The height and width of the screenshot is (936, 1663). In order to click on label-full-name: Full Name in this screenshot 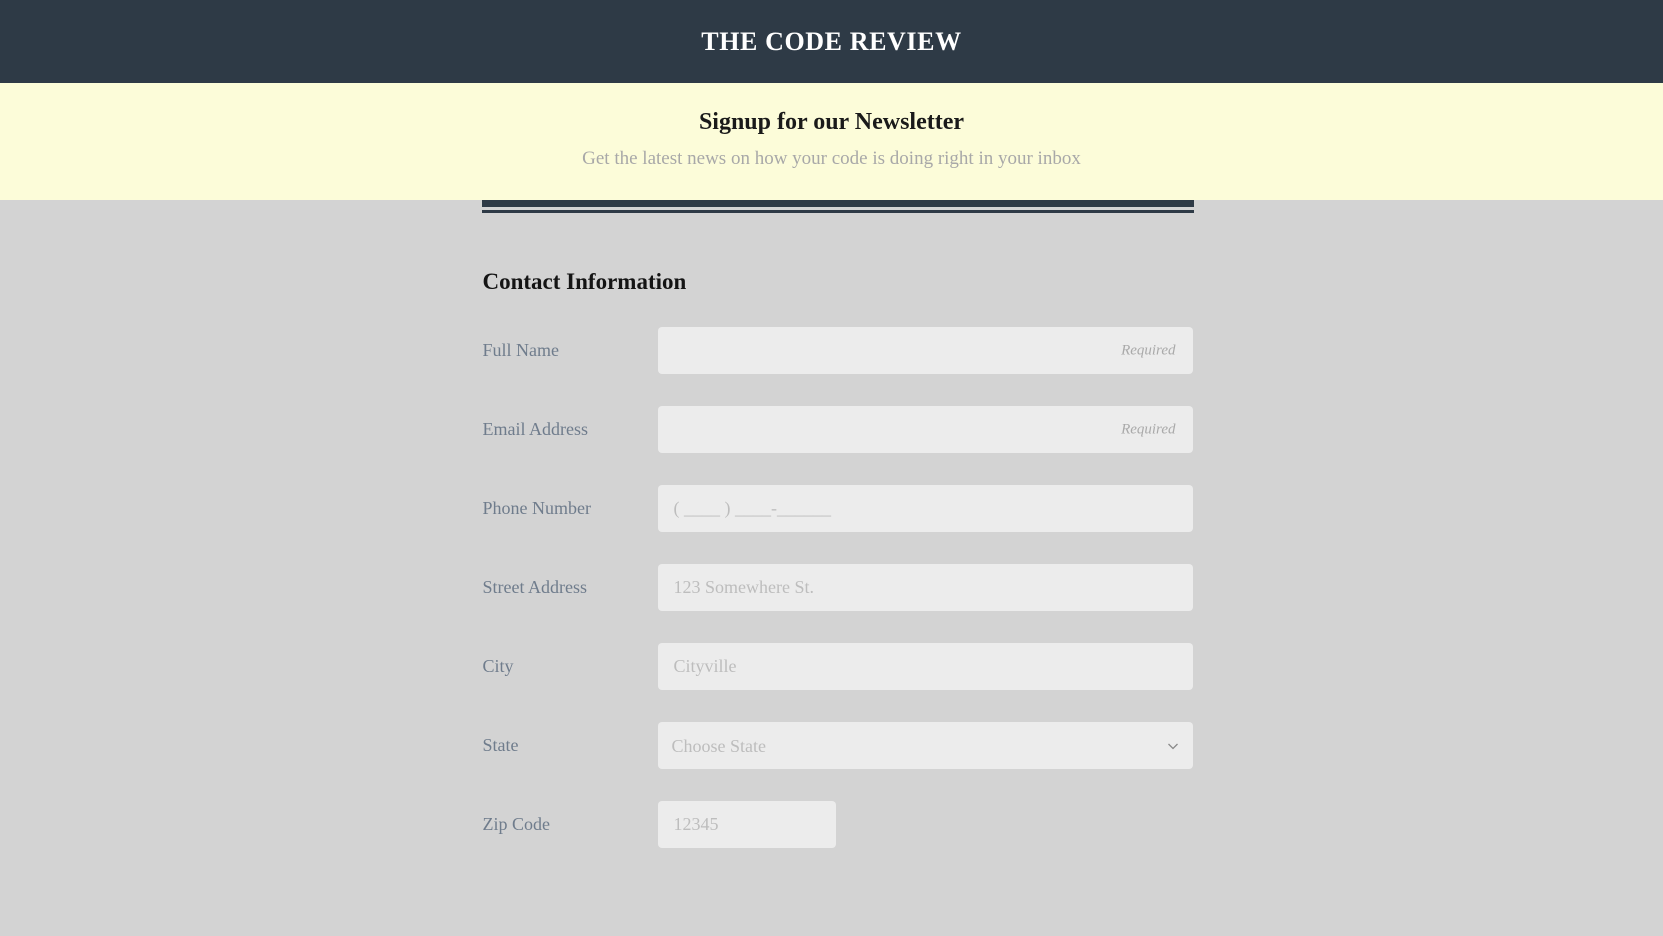, I will do `click(521, 350)`.